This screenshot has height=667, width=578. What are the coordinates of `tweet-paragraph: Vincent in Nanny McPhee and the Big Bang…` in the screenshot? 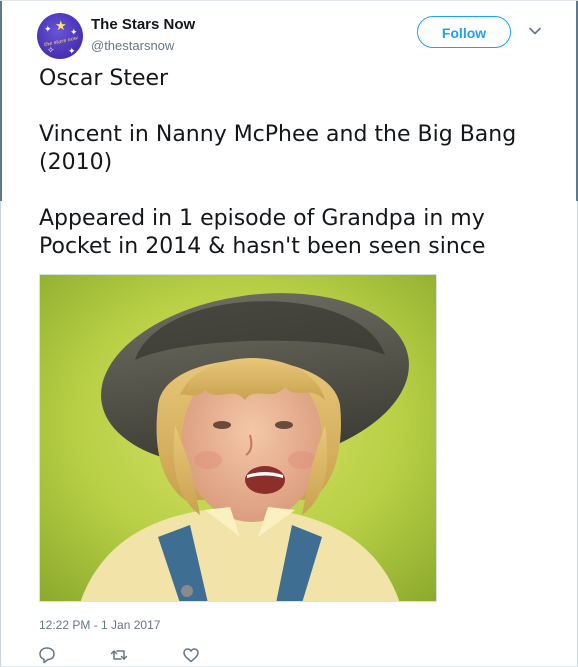 It's located at (278, 148).